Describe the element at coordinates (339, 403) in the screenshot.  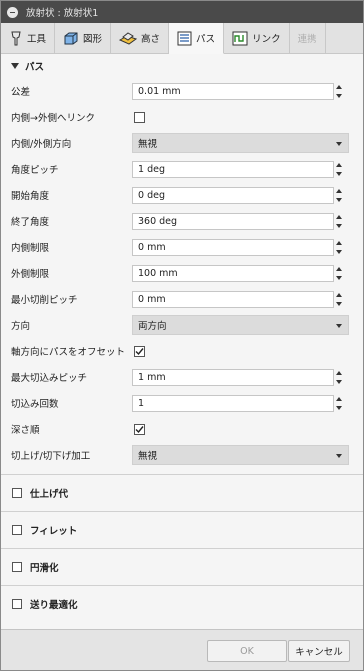
I see `step-count-spinner` at that location.